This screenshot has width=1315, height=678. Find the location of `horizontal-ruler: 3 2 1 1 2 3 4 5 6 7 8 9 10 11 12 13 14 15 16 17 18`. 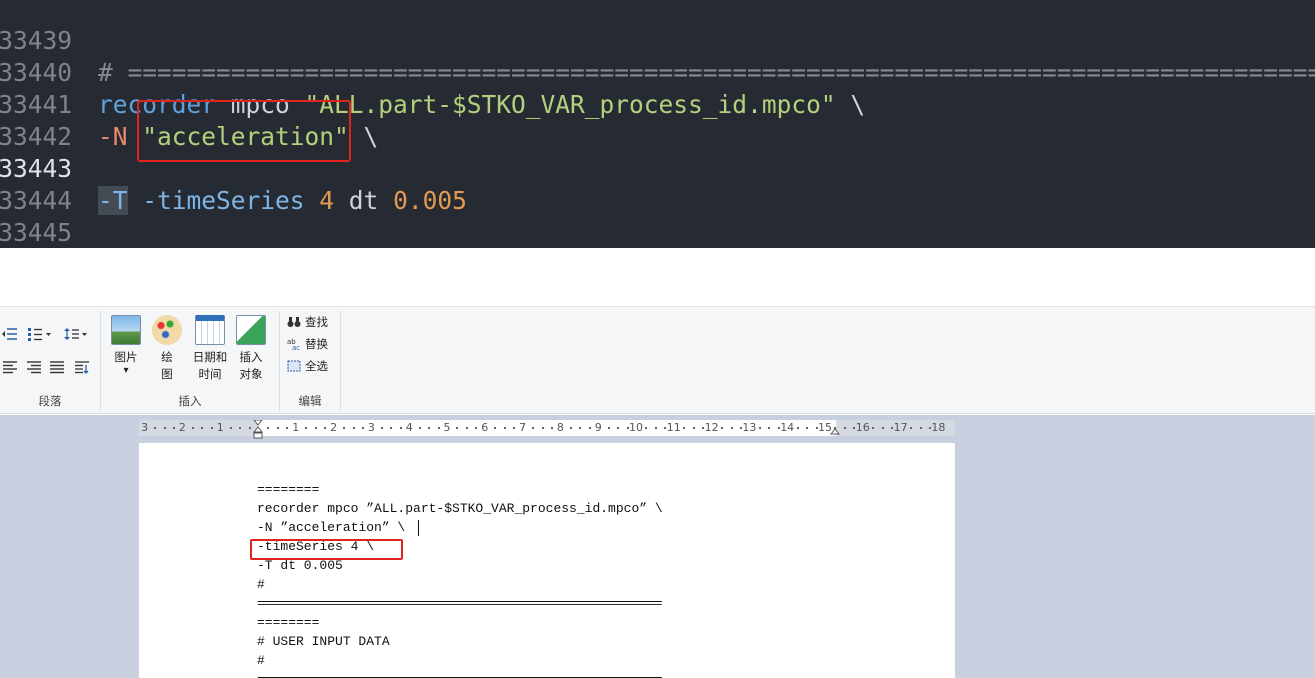

horizontal-ruler: 3 2 1 1 2 3 4 5 6 7 8 9 10 11 12 13 14 15 16 17 18 is located at coordinates (547, 429).